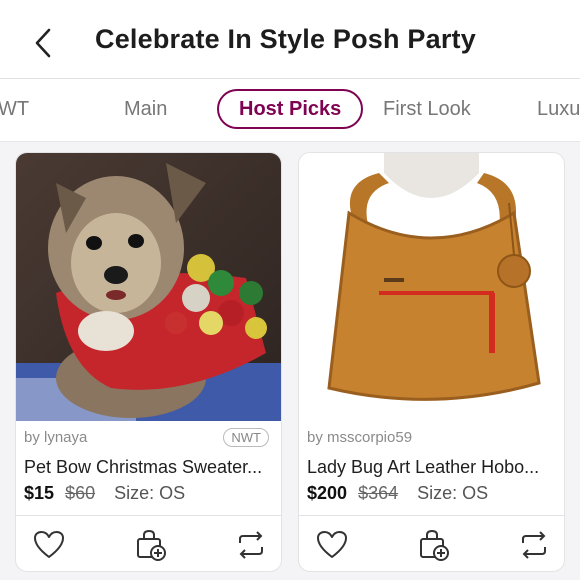  I want to click on chevron-left-icon, so click(43, 43).